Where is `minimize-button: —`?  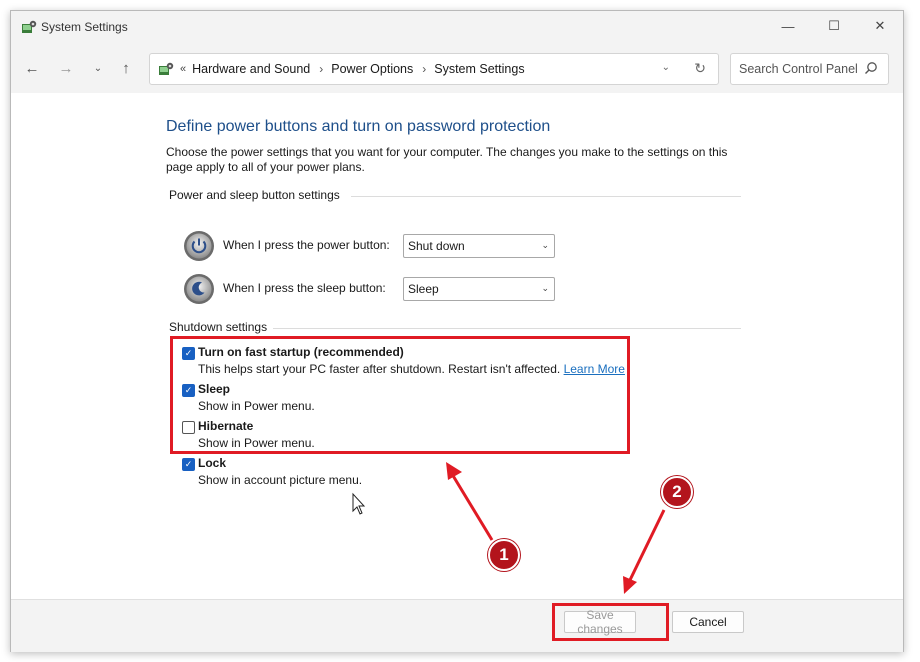 minimize-button: — is located at coordinates (788, 26).